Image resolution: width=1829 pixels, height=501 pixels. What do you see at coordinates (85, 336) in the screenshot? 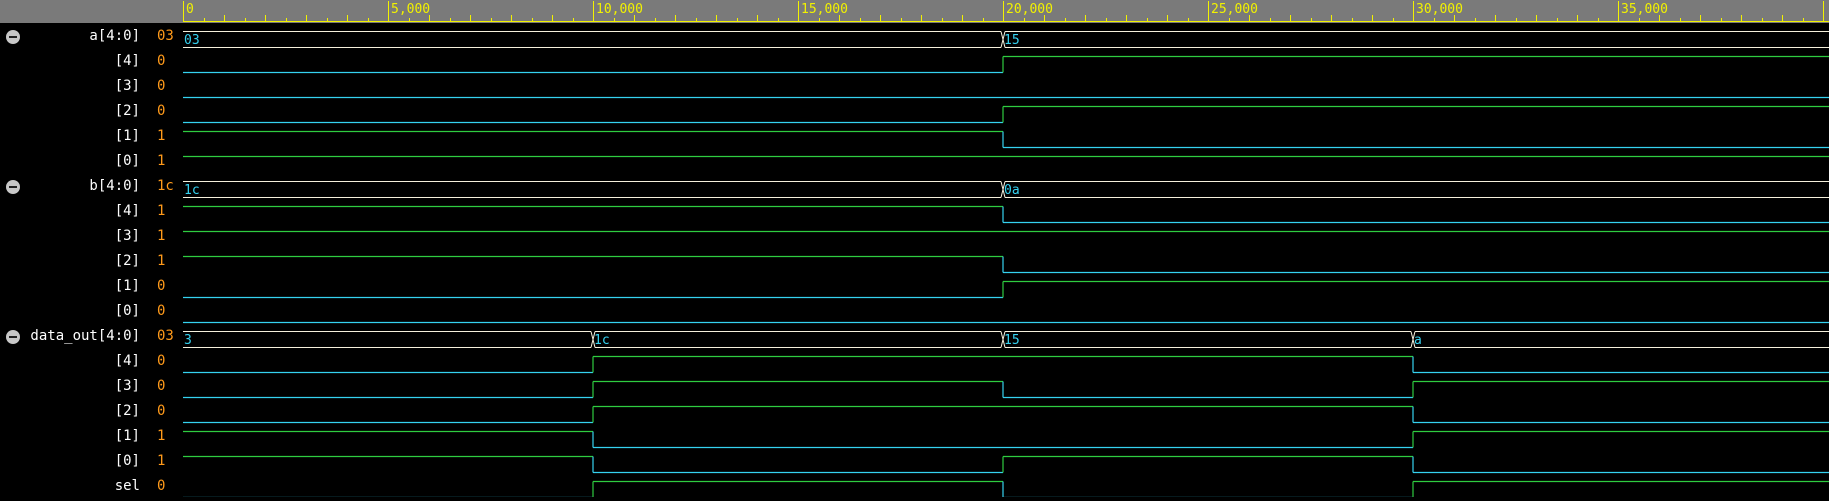
I see `signal-name: data_out[4:0]` at bounding box center [85, 336].